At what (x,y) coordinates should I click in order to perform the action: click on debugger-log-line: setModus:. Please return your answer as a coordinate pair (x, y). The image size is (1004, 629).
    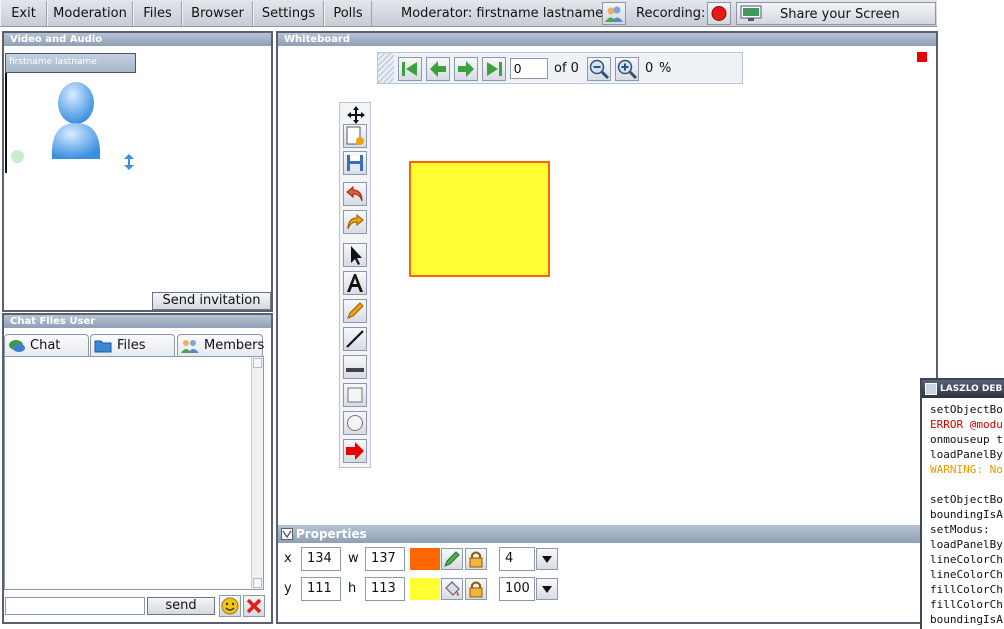
    Looking at the image, I should click on (960, 529).